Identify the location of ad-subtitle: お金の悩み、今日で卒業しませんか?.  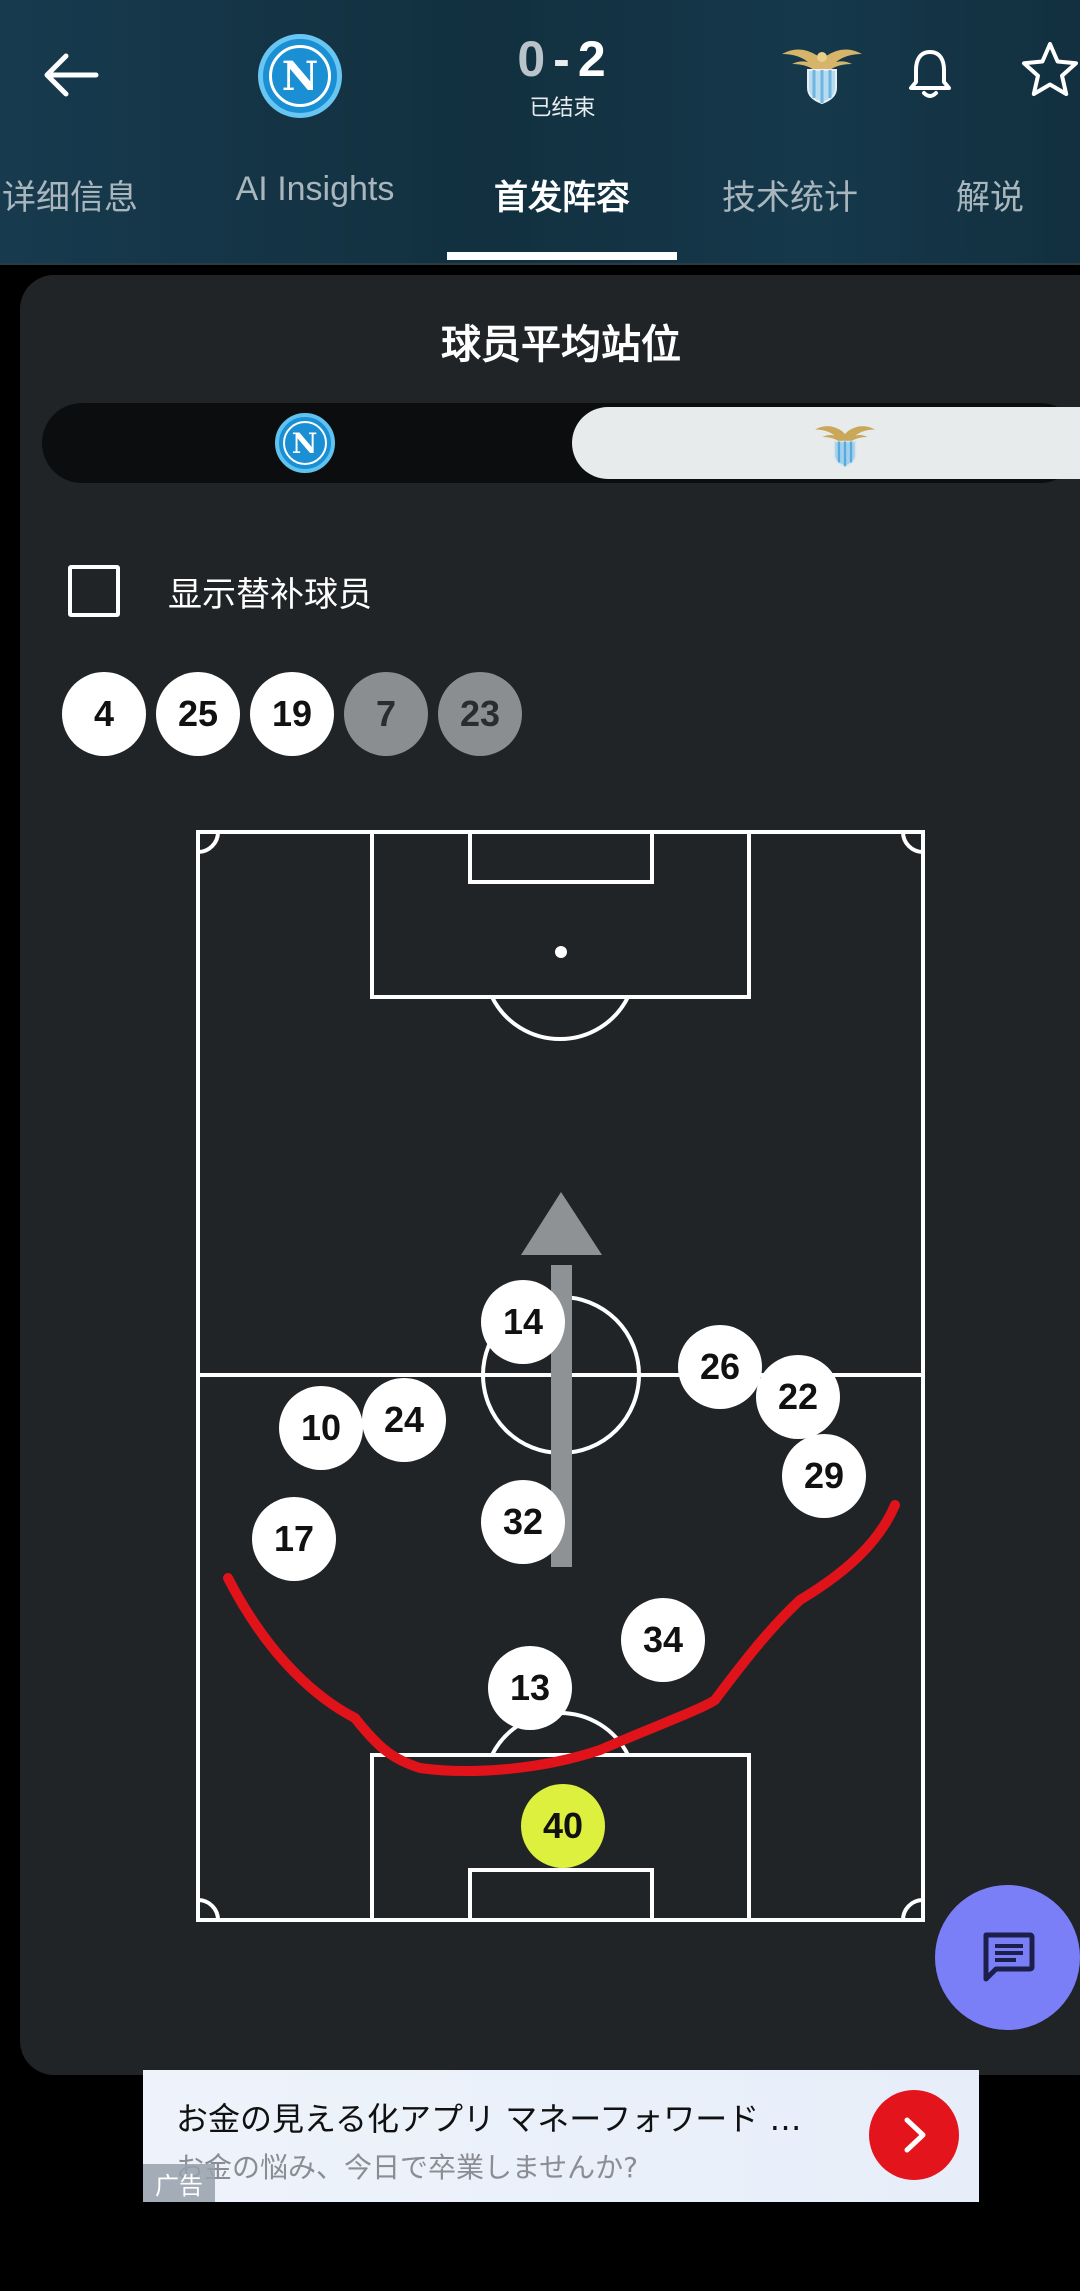
(407, 2167).